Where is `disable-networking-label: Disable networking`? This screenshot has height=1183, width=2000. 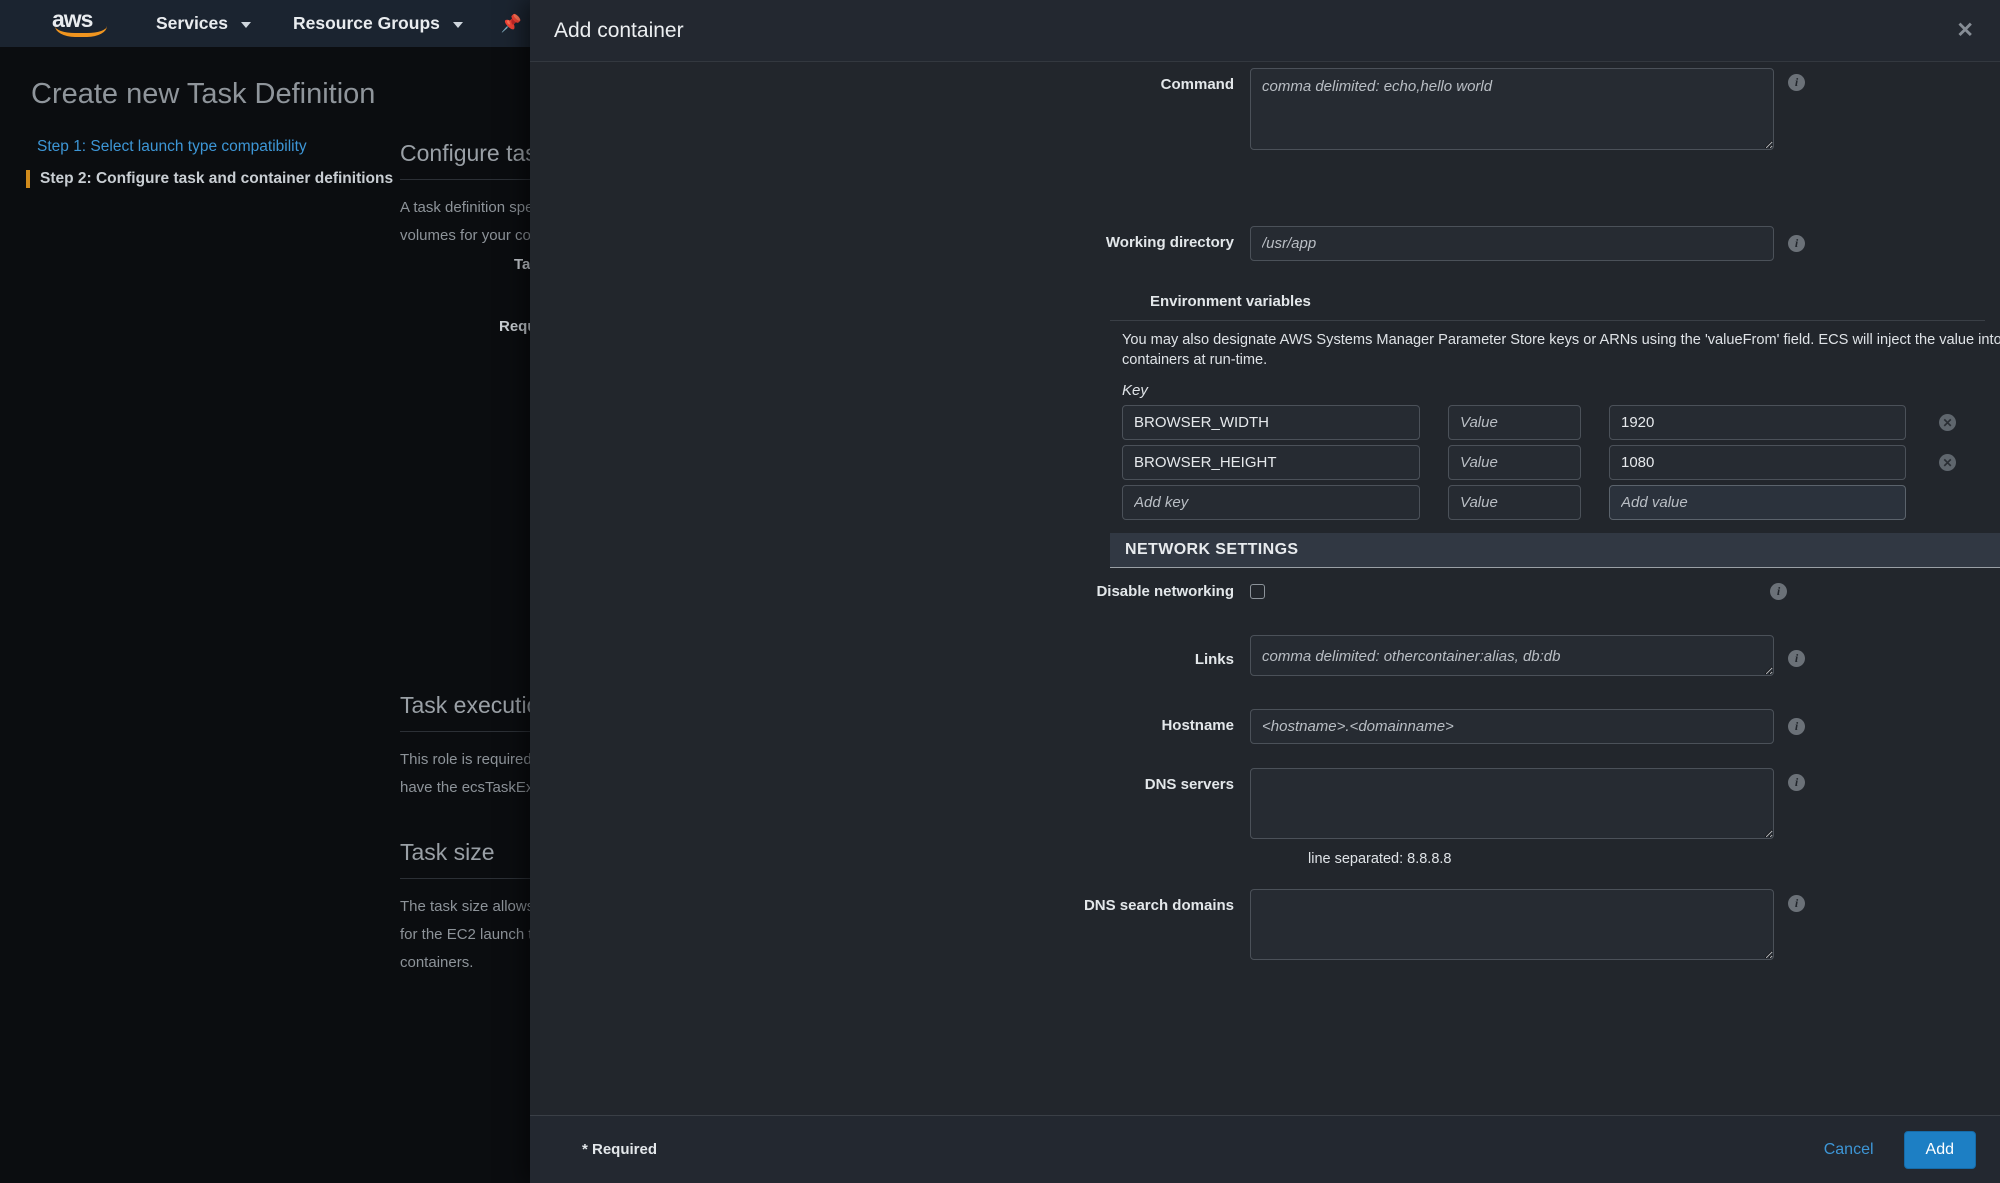
disable-networking-label: Disable networking is located at coordinates (1165, 591).